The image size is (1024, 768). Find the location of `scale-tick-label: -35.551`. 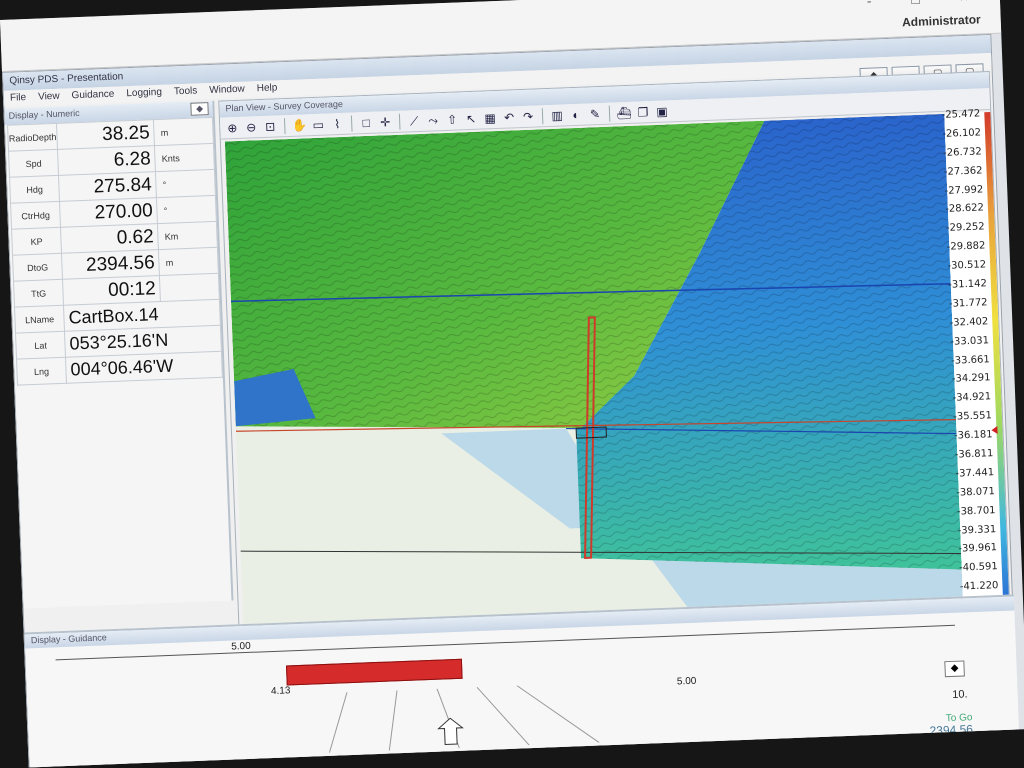

scale-tick-label: -35.551 is located at coordinates (973, 416).